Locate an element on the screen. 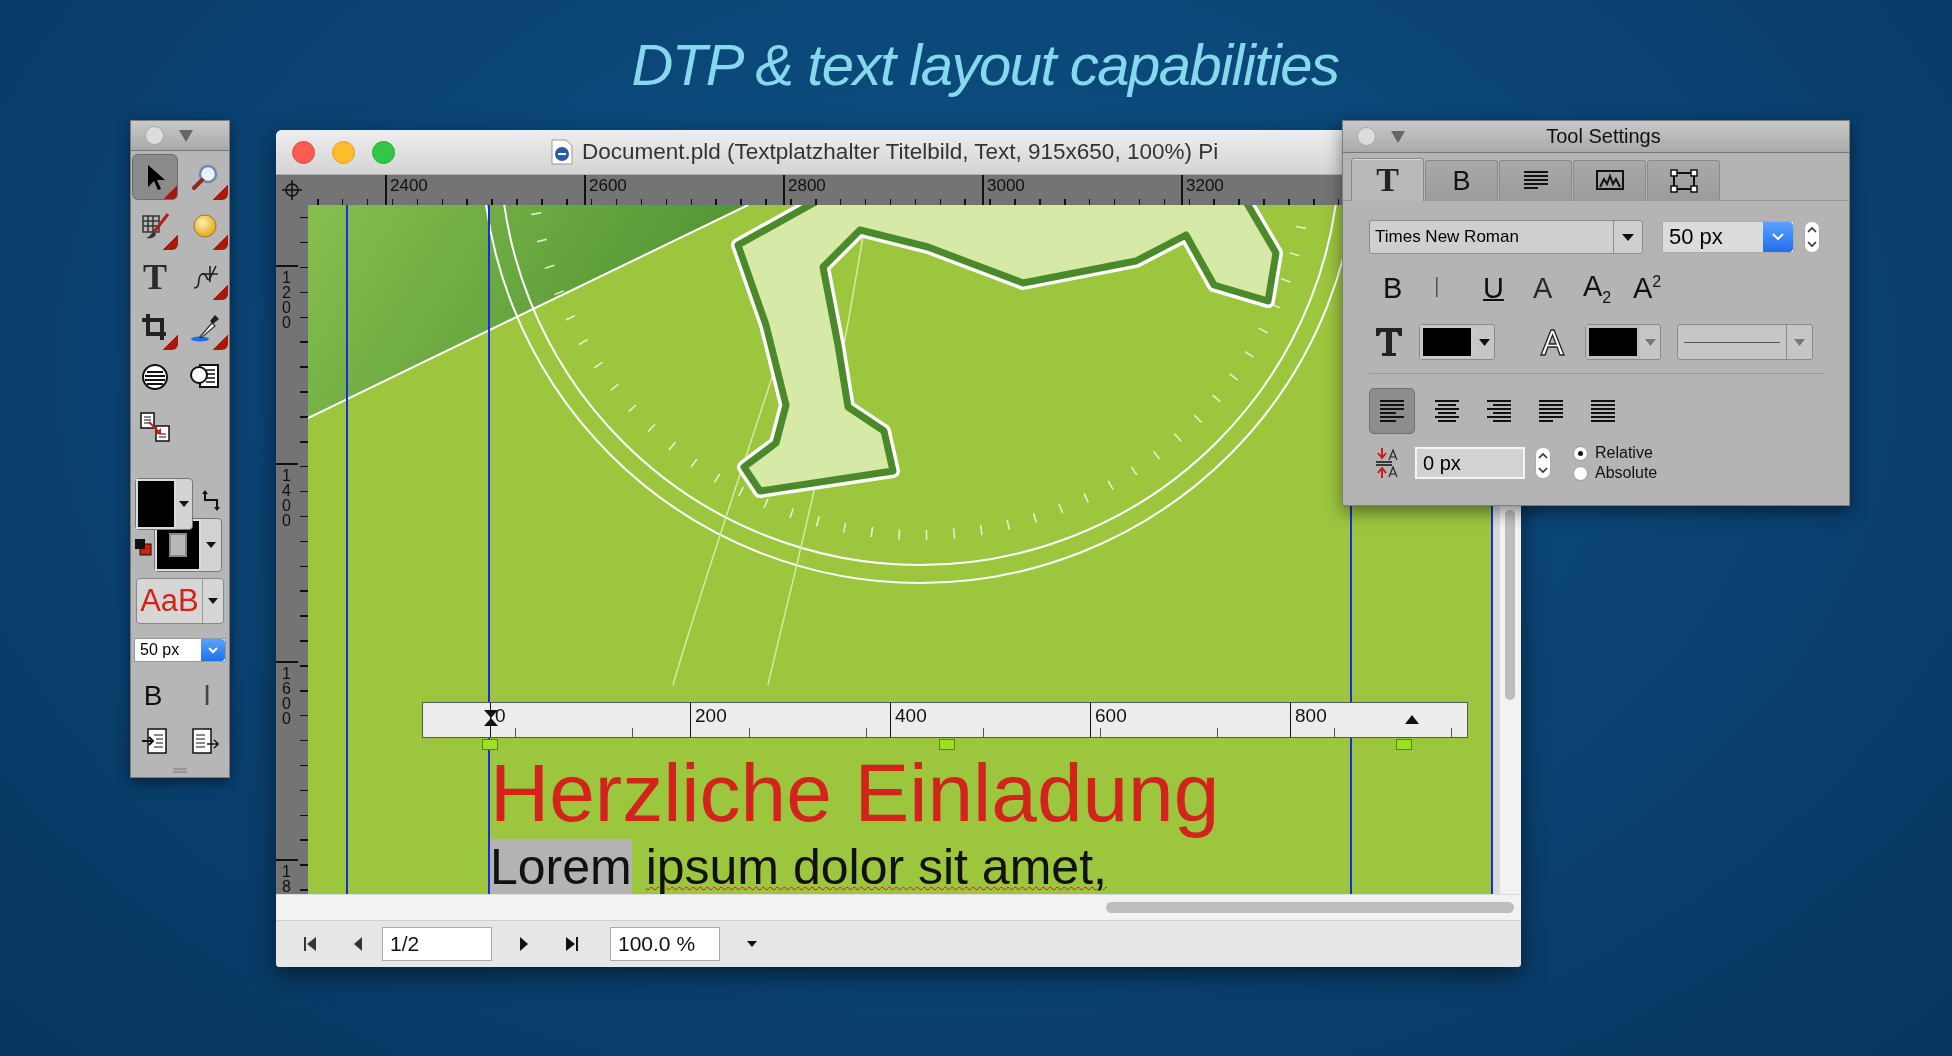  ruler-label: 1600 is located at coordinates (286, 695).